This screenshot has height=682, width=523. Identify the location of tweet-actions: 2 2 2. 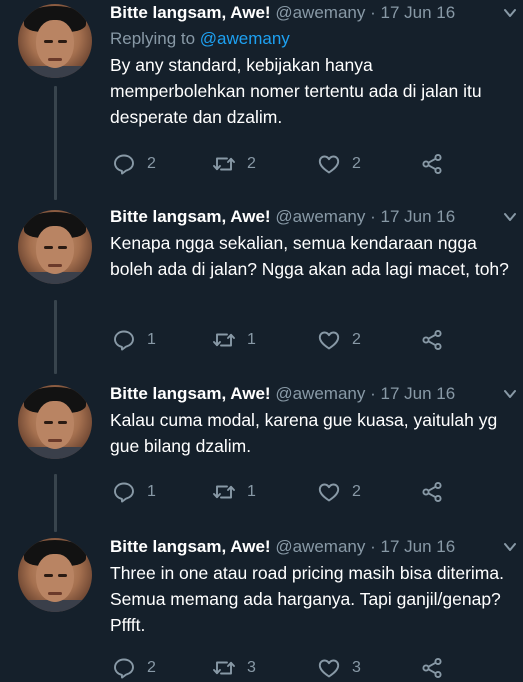
(282, 164).